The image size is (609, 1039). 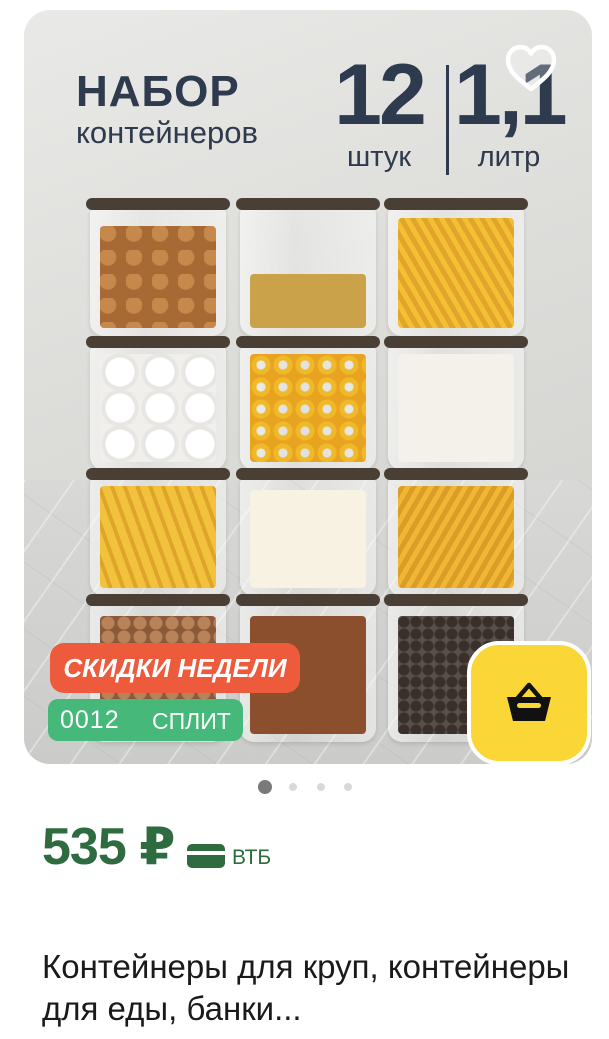 What do you see at coordinates (175, 668) in the screenshot?
I see `sale-badge: СКИДКИ НЕДЕЛИ` at bounding box center [175, 668].